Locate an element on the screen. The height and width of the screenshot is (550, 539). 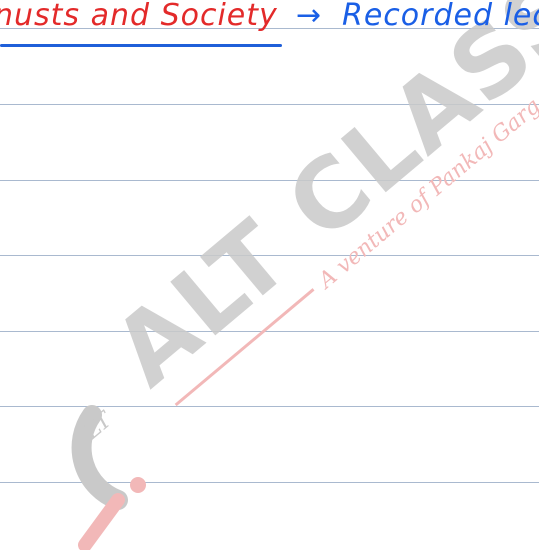
heading-blue-text: Recorded lec is located at coordinates (440, 16).